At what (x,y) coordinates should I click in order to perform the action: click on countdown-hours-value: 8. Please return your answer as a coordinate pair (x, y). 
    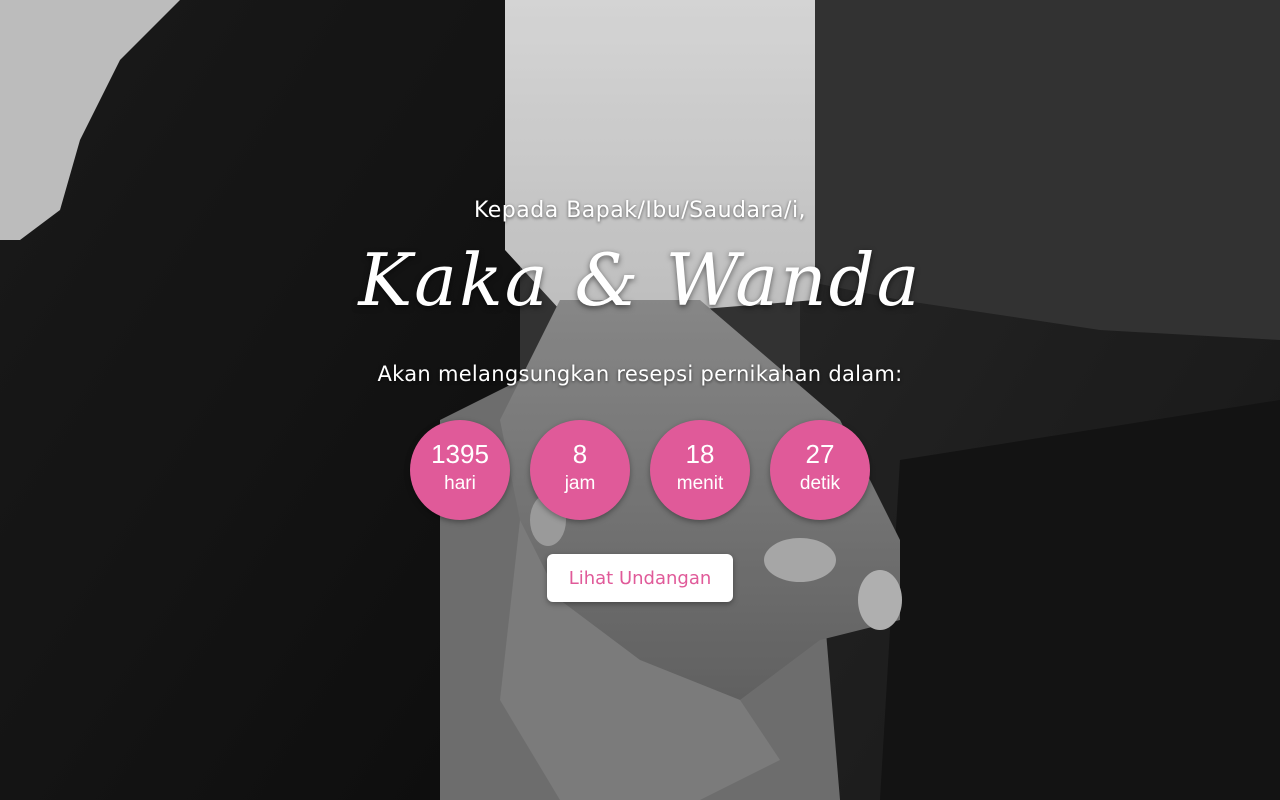
    Looking at the image, I should click on (580, 453).